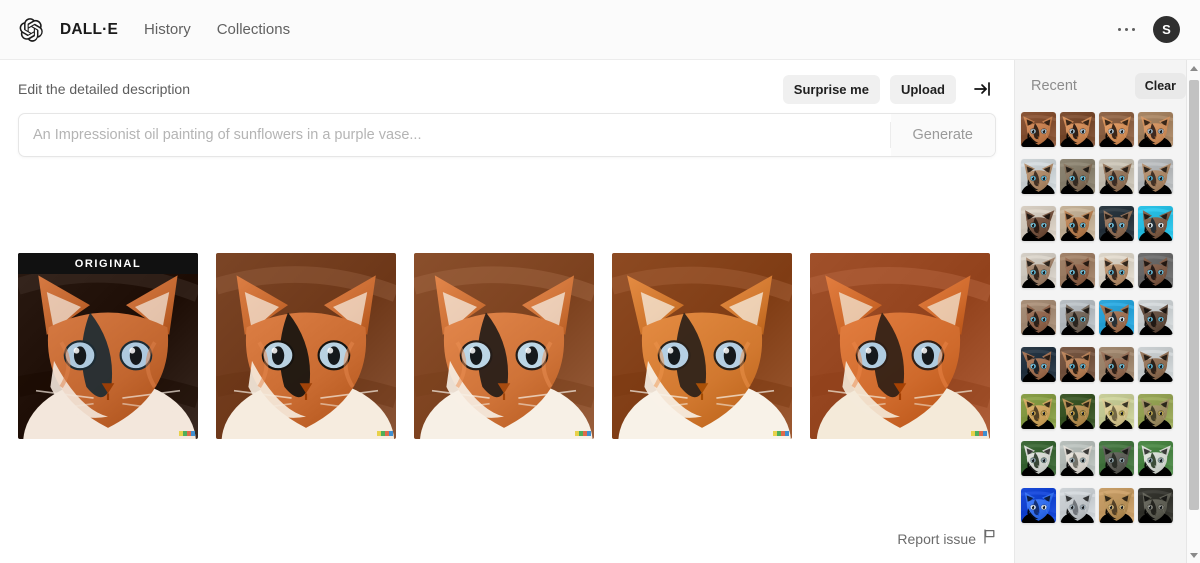 The width and height of the screenshot is (1200, 563). I want to click on nav-collections: Collections, so click(253, 29).